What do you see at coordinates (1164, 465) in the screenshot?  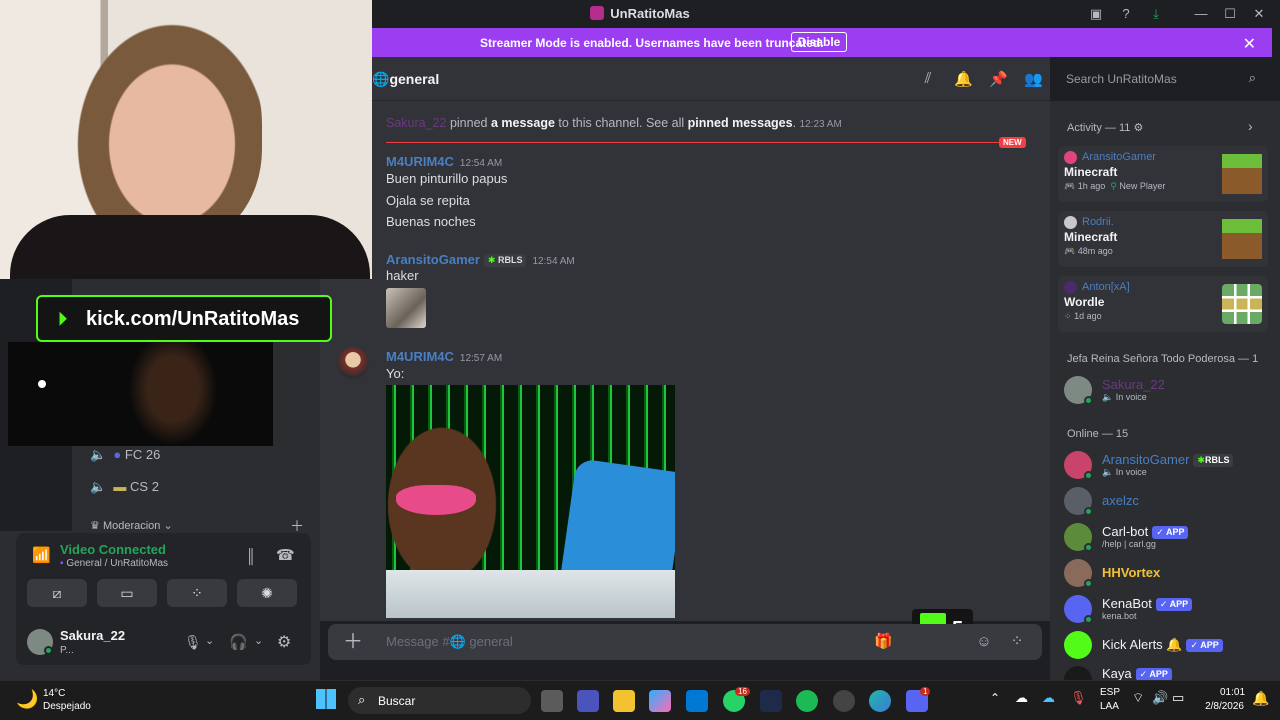 I see `member-item: AransitoGamer ✱RBLS 🔈 In voice` at bounding box center [1164, 465].